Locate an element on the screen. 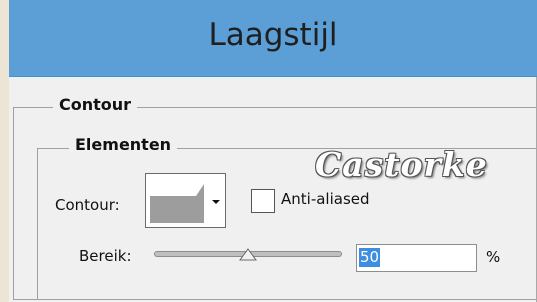 The width and height of the screenshot is (537, 302). contour-curve-icon is located at coordinates (177, 187).